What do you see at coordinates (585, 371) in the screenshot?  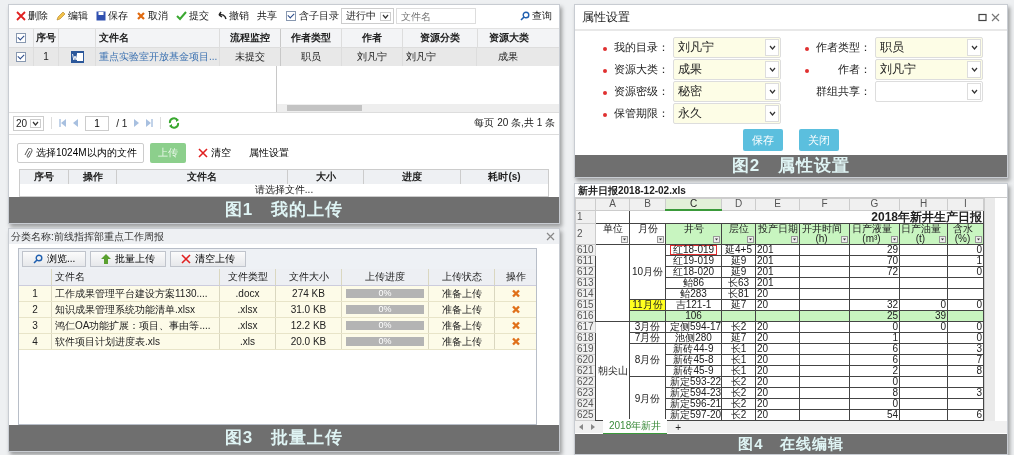 I see `row-number: 621` at bounding box center [585, 371].